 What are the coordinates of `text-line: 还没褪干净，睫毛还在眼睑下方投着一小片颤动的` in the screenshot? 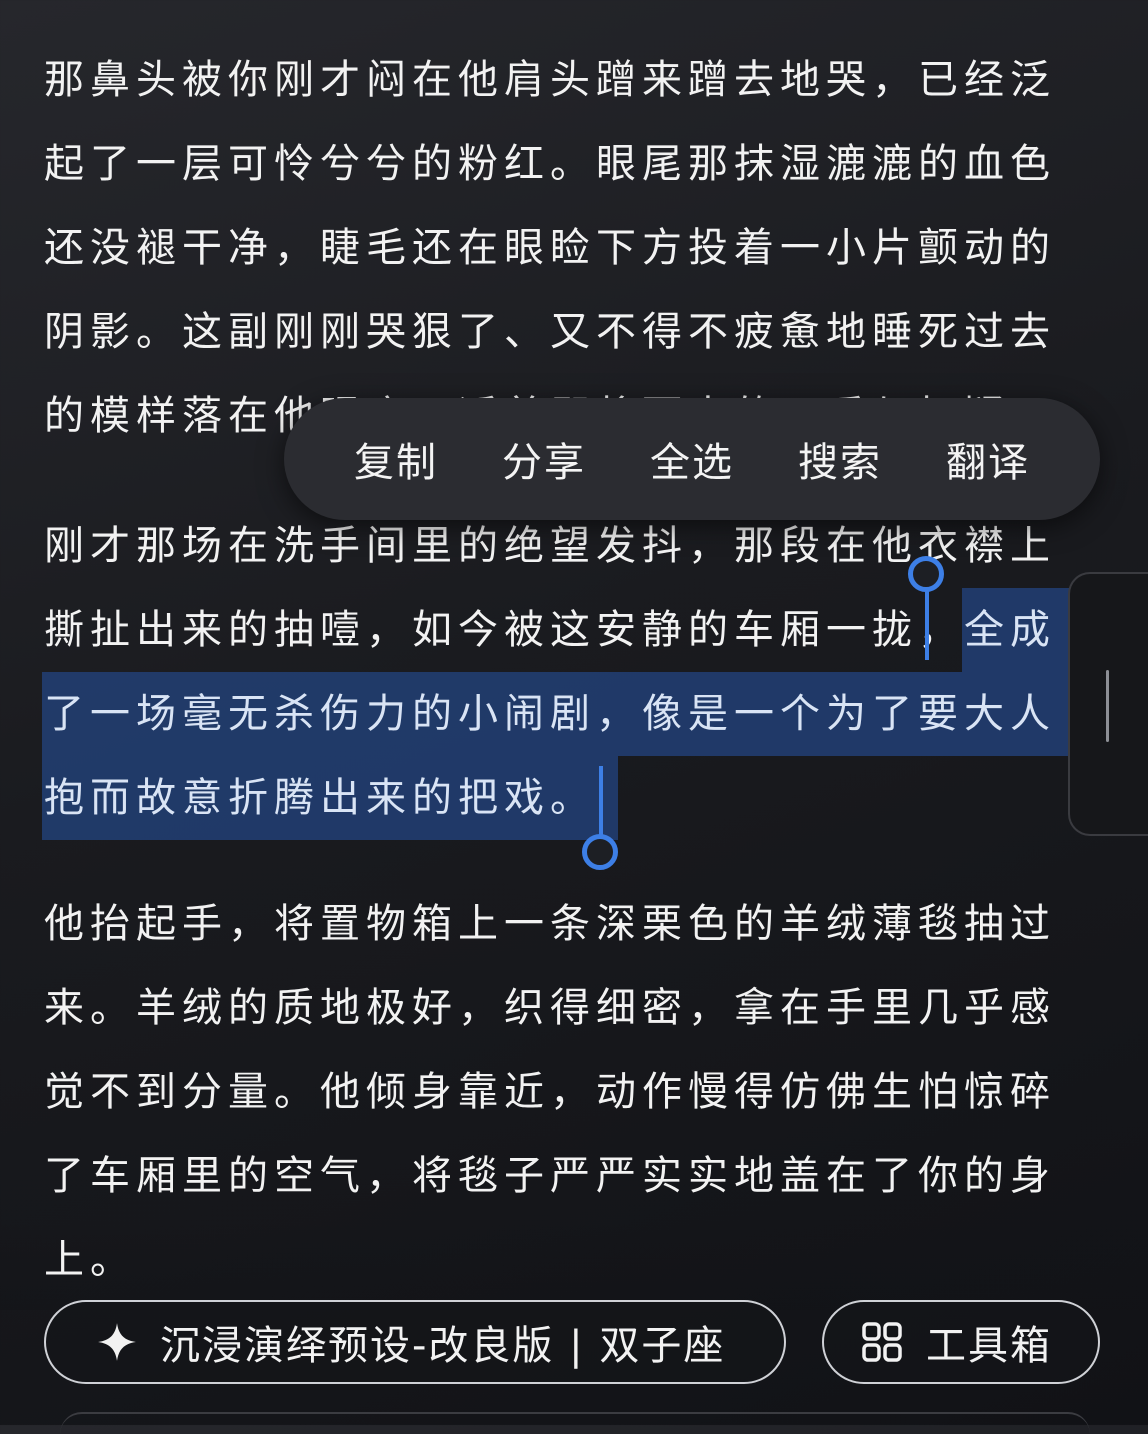 It's located at (559, 248).